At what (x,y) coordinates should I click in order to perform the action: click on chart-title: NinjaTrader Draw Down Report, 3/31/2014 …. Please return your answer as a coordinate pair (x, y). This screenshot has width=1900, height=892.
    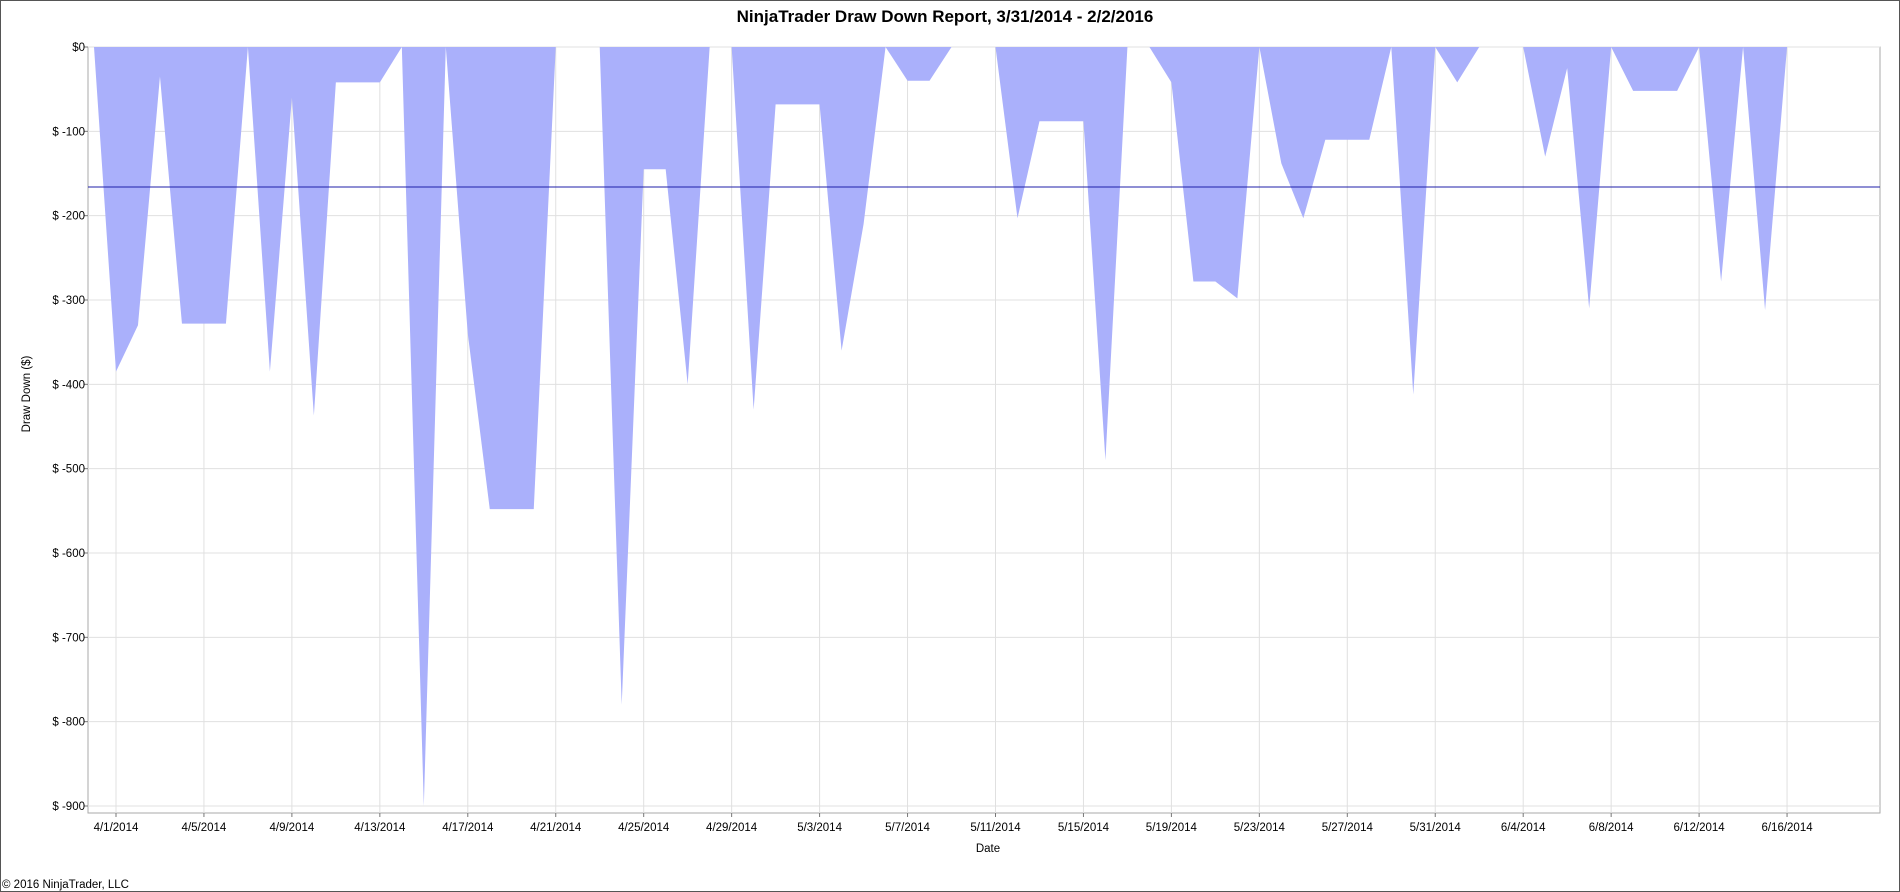
    Looking at the image, I should click on (945, 16).